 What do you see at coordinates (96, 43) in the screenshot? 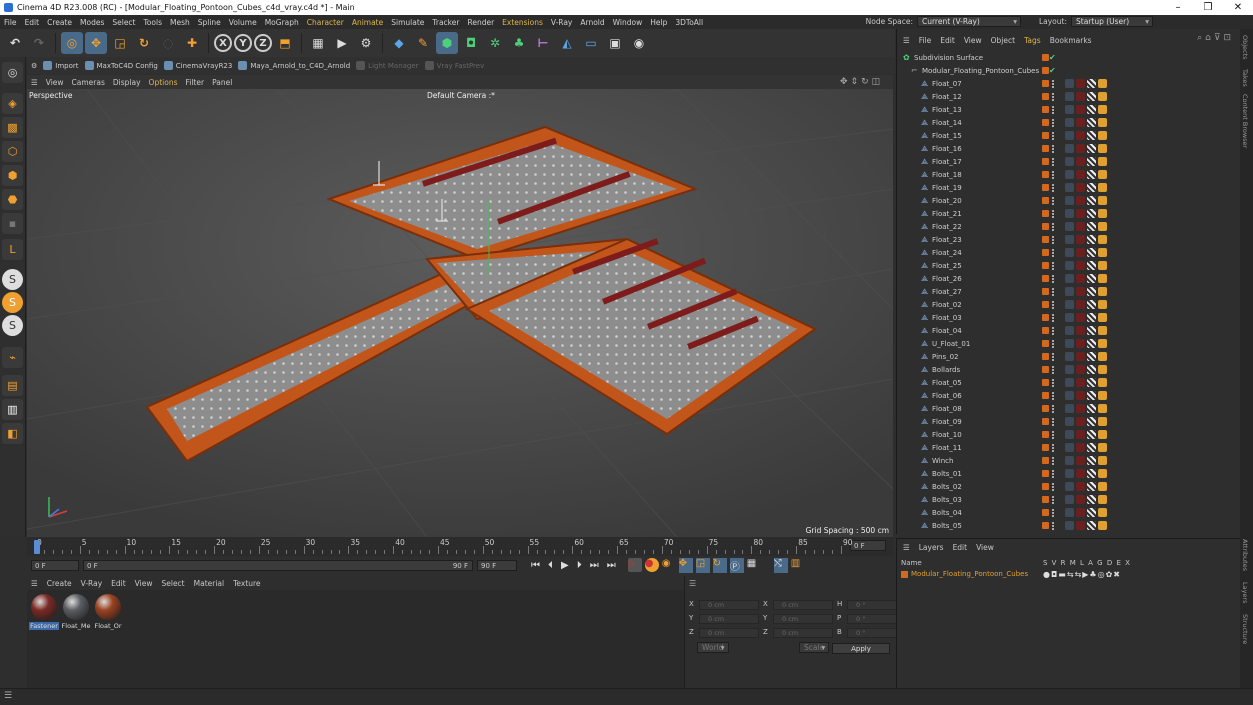
I see `move-icon: ✥` at bounding box center [96, 43].